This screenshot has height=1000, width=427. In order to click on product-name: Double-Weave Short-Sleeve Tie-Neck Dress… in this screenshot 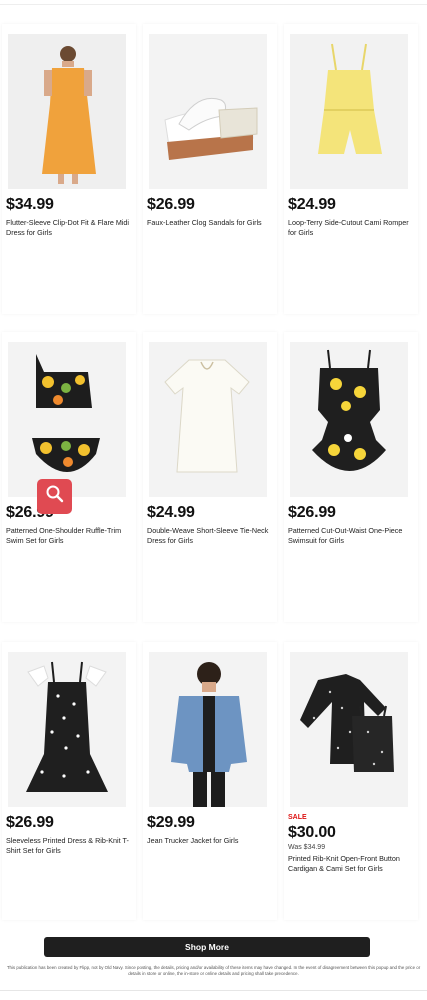, I will do `click(211, 535)`.